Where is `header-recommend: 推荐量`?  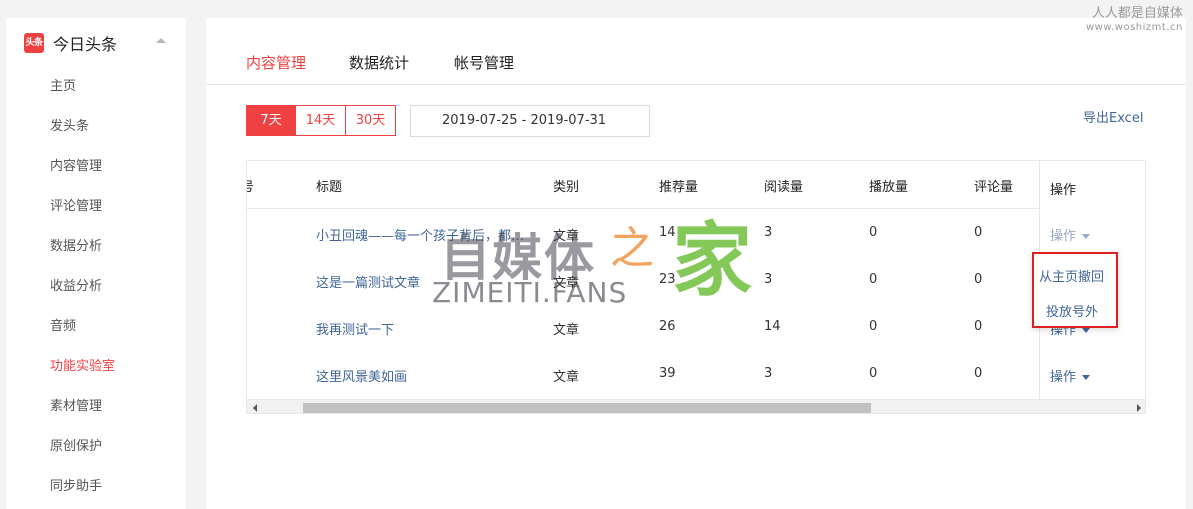
header-recommend: 推荐量 is located at coordinates (679, 187).